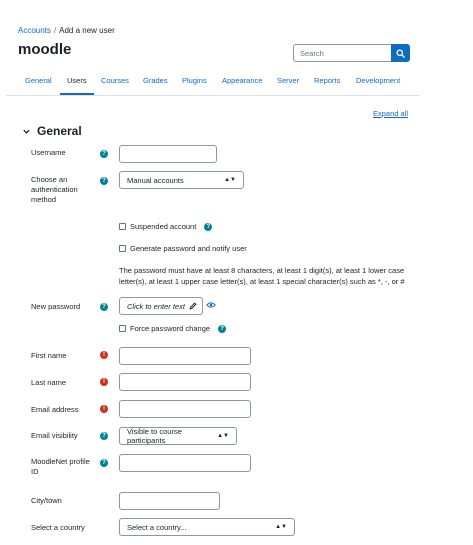  Describe the element at coordinates (49, 355) in the screenshot. I see `first-name-label: First name` at that location.